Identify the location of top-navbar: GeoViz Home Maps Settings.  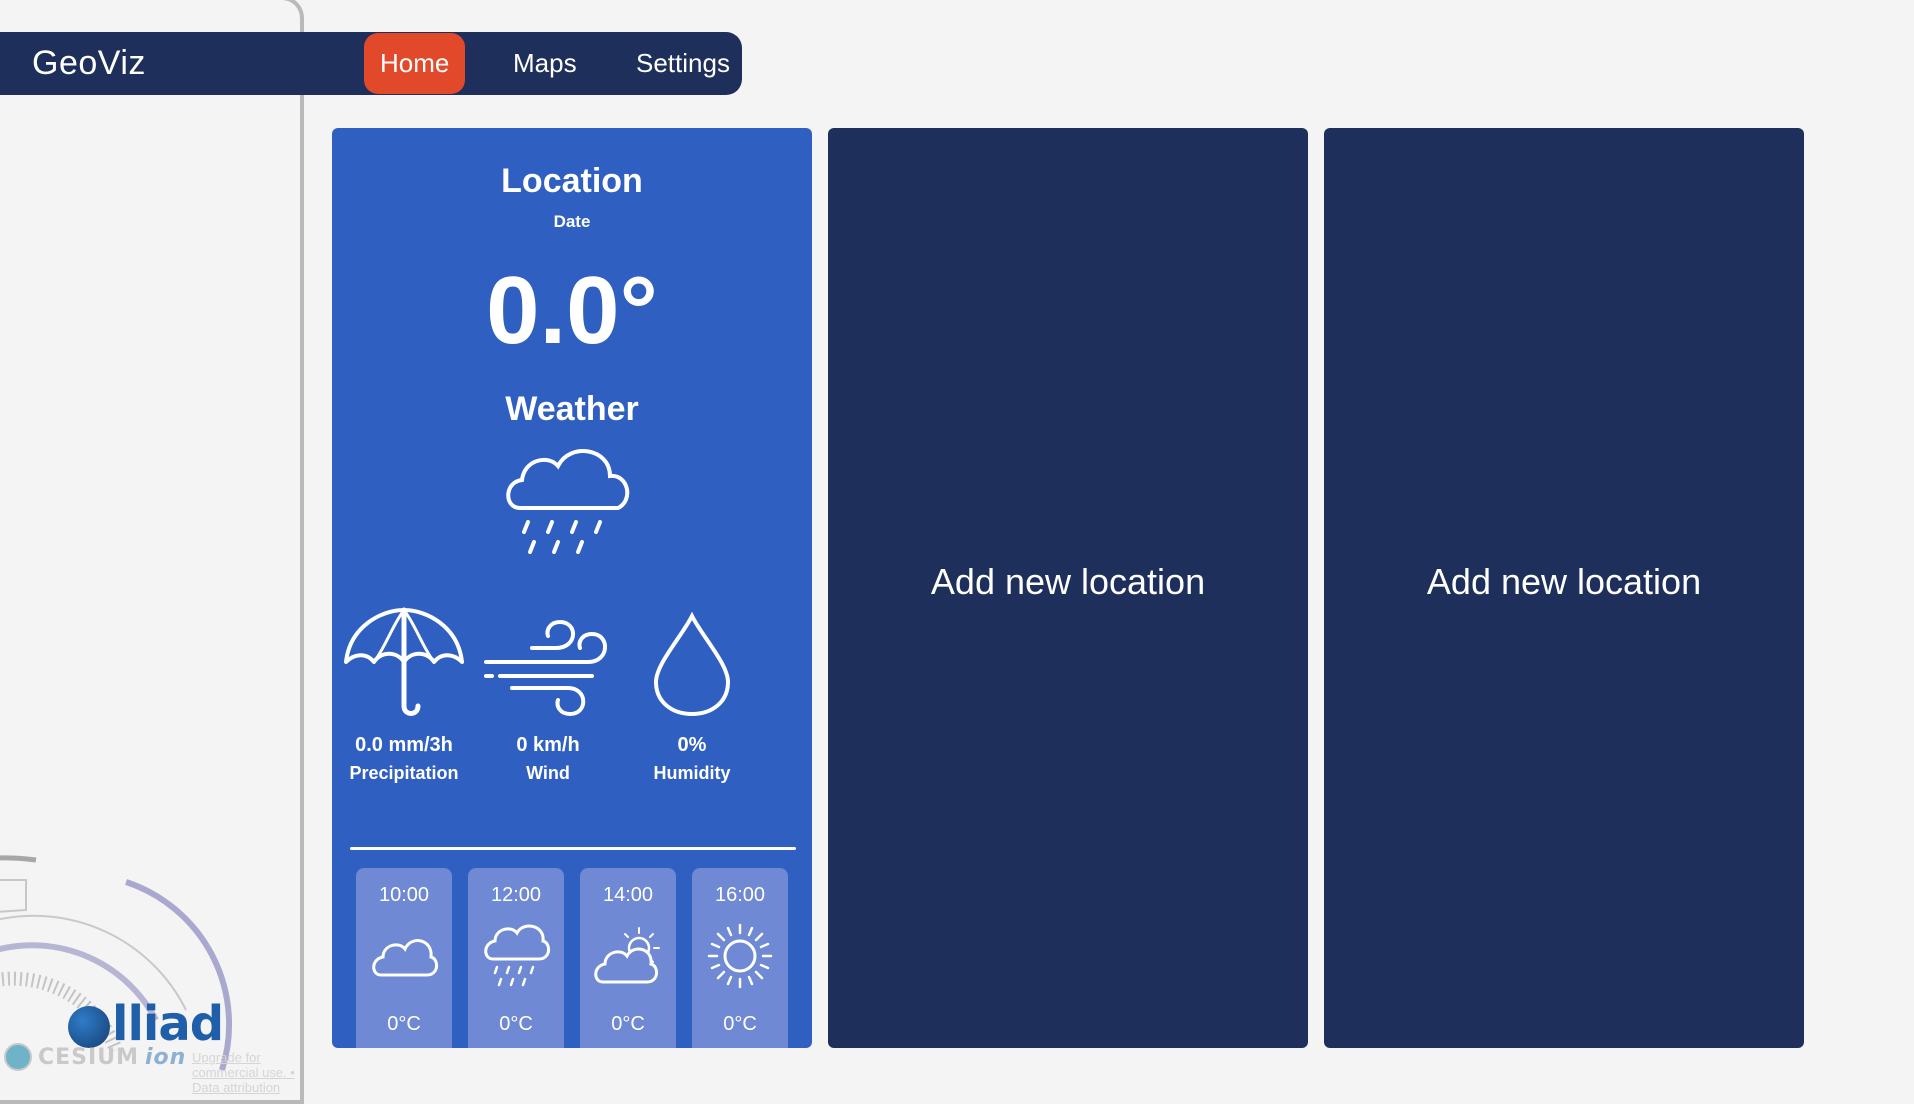
(371, 63).